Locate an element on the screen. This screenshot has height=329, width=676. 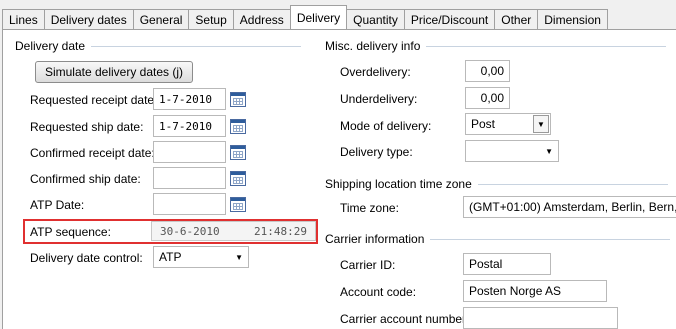
mode-of-delivery-select: Post ▼ is located at coordinates (508, 124).